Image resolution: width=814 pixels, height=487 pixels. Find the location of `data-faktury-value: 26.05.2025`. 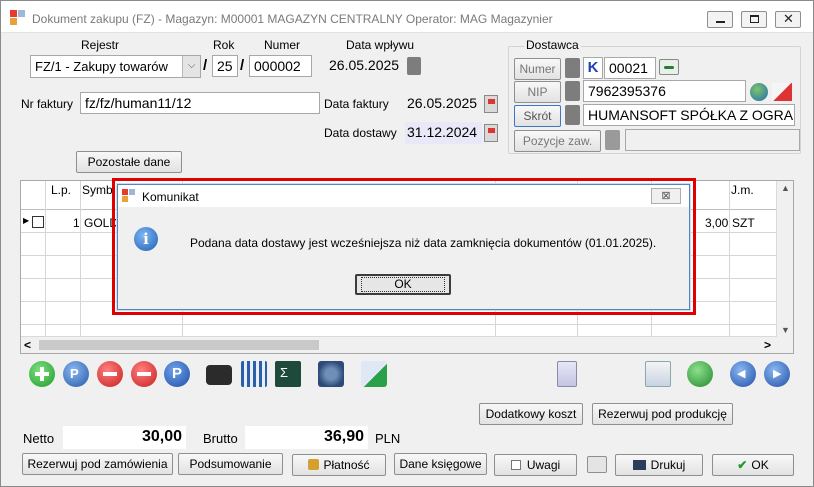

data-faktury-value: 26.05.2025 is located at coordinates (442, 103).